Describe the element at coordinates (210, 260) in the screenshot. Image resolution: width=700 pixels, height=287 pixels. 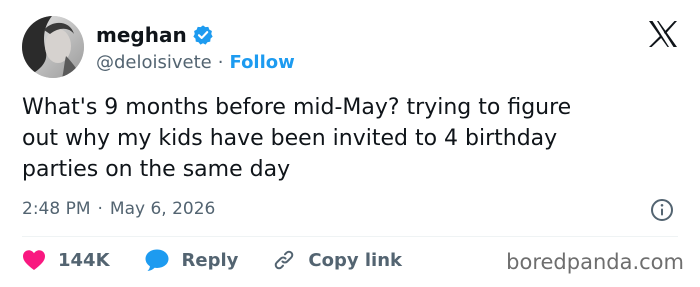
I see `reply-label: Reply` at that location.